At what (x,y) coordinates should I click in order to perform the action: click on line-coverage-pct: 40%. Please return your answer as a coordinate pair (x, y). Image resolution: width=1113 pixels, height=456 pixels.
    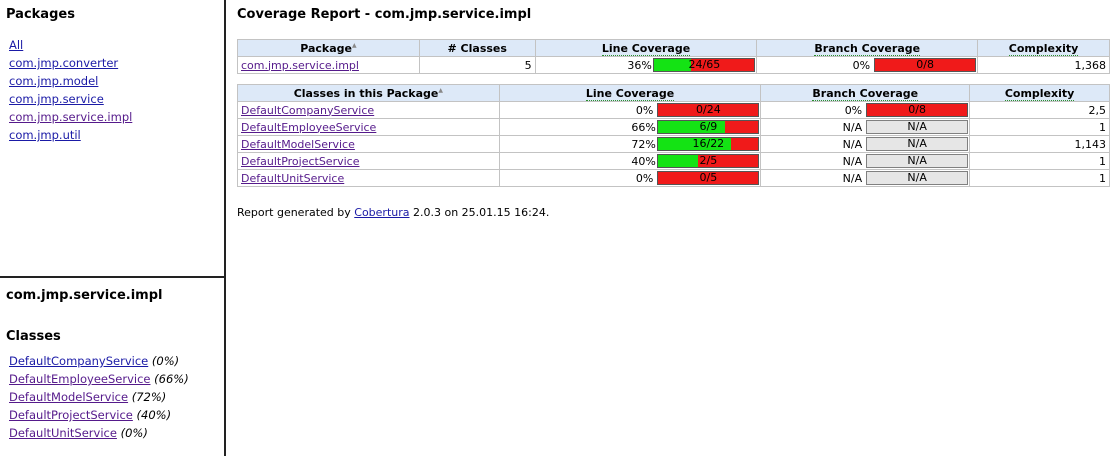
    Looking at the image, I should click on (643, 161).